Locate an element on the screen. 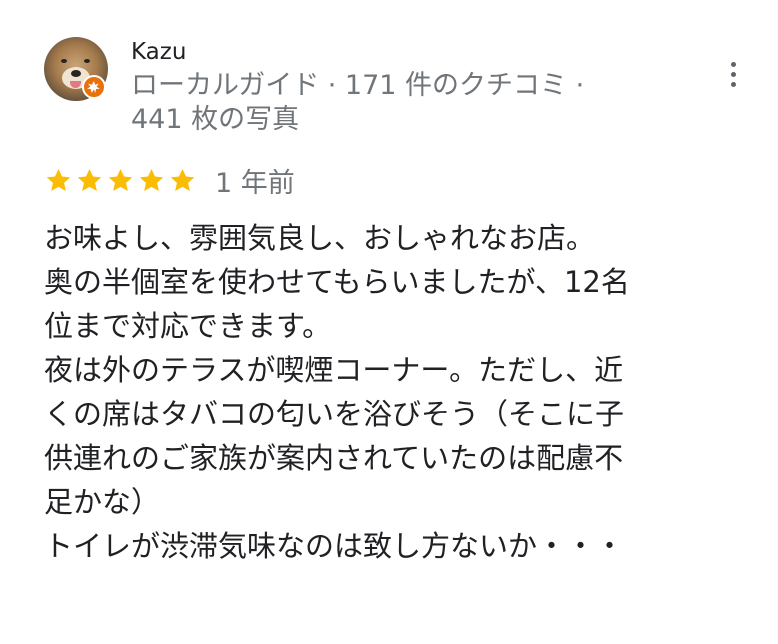  review-line: 供連れのご家族が案内されていたのは配慮不 is located at coordinates (334, 458).